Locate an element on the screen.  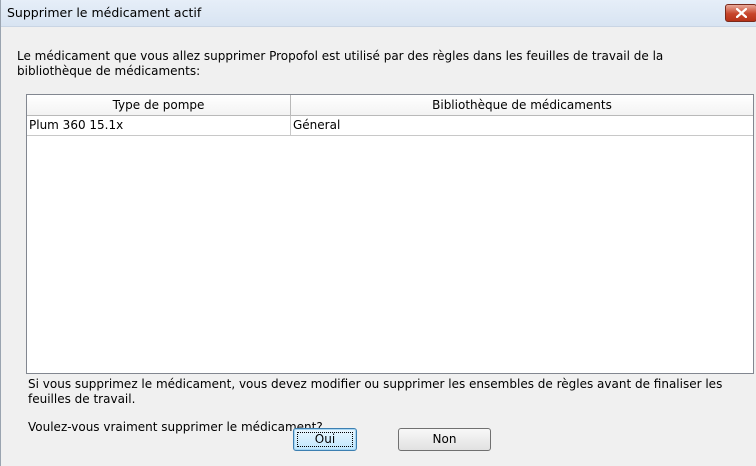
close-button is located at coordinates (740, 13).